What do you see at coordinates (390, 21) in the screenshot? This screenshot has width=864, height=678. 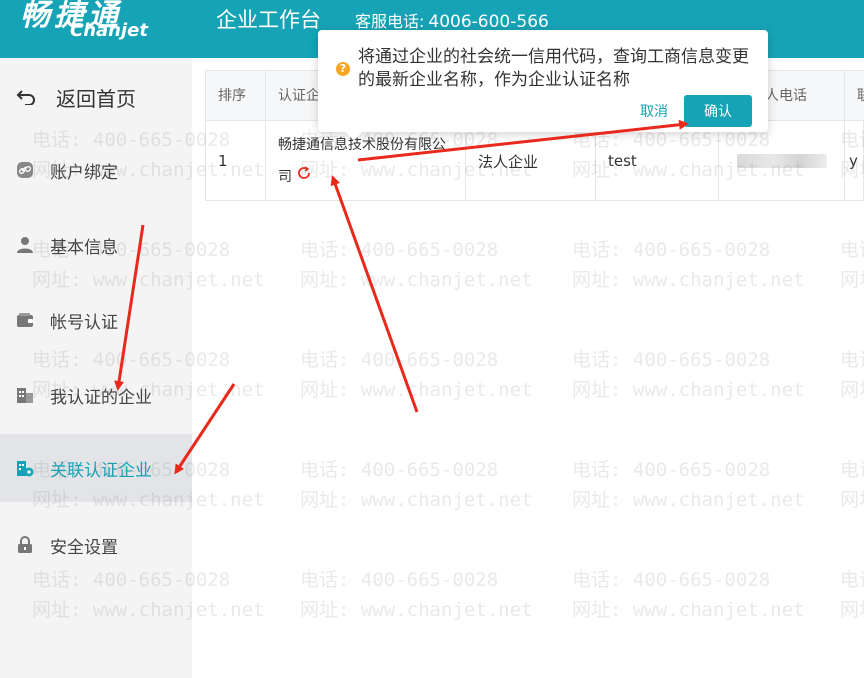 I see `service-phone-label: 客服电话:` at bounding box center [390, 21].